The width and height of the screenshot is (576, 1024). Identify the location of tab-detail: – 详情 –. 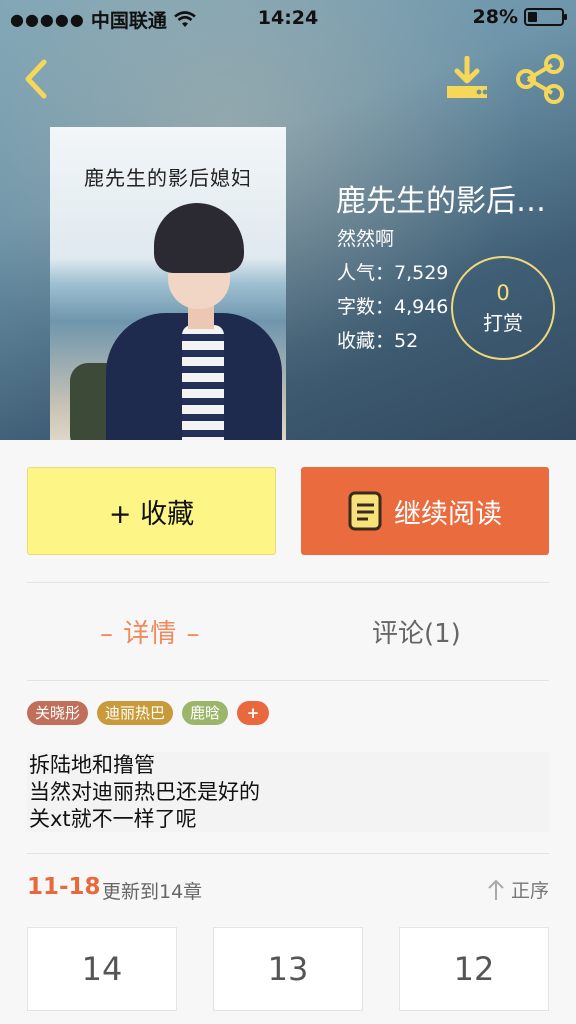
(150, 631).